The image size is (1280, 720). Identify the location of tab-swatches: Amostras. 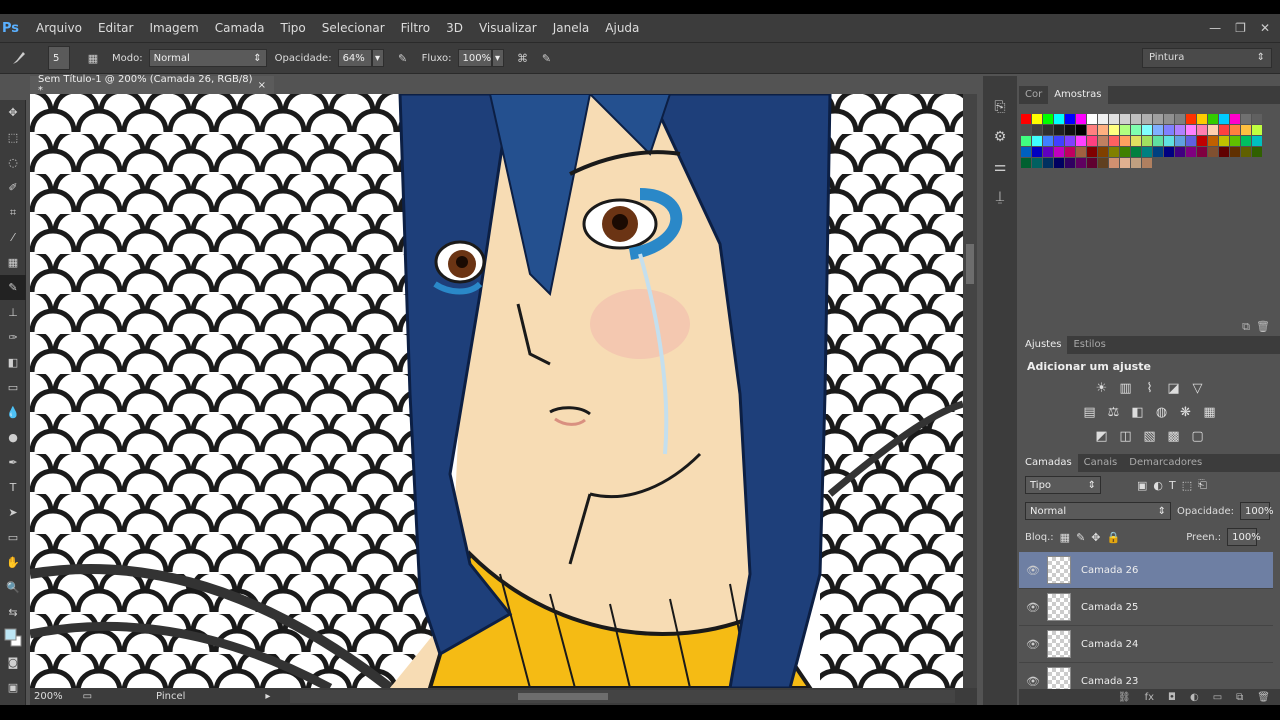
(1078, 95).